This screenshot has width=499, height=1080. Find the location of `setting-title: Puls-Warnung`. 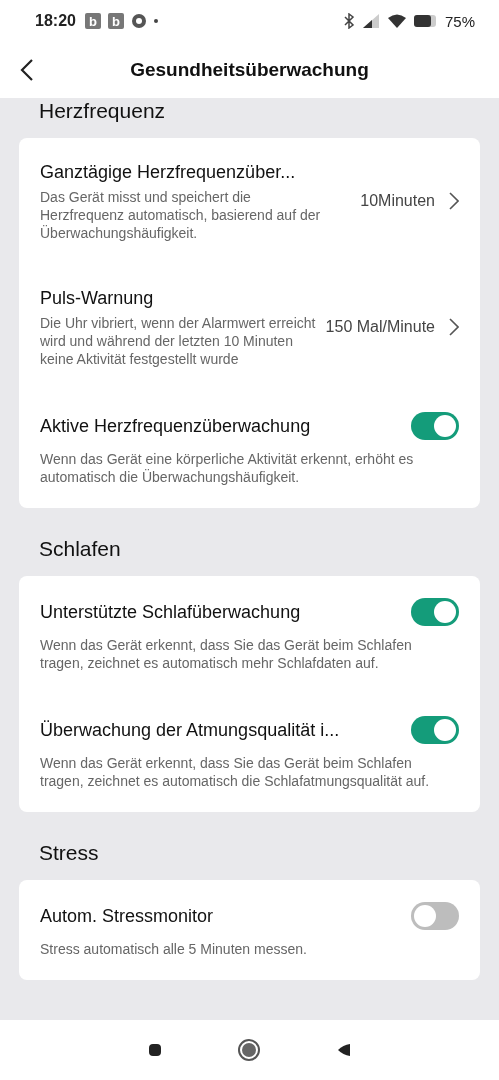

setting-title: Puls-Warnung is located at coordinates (97, 298).